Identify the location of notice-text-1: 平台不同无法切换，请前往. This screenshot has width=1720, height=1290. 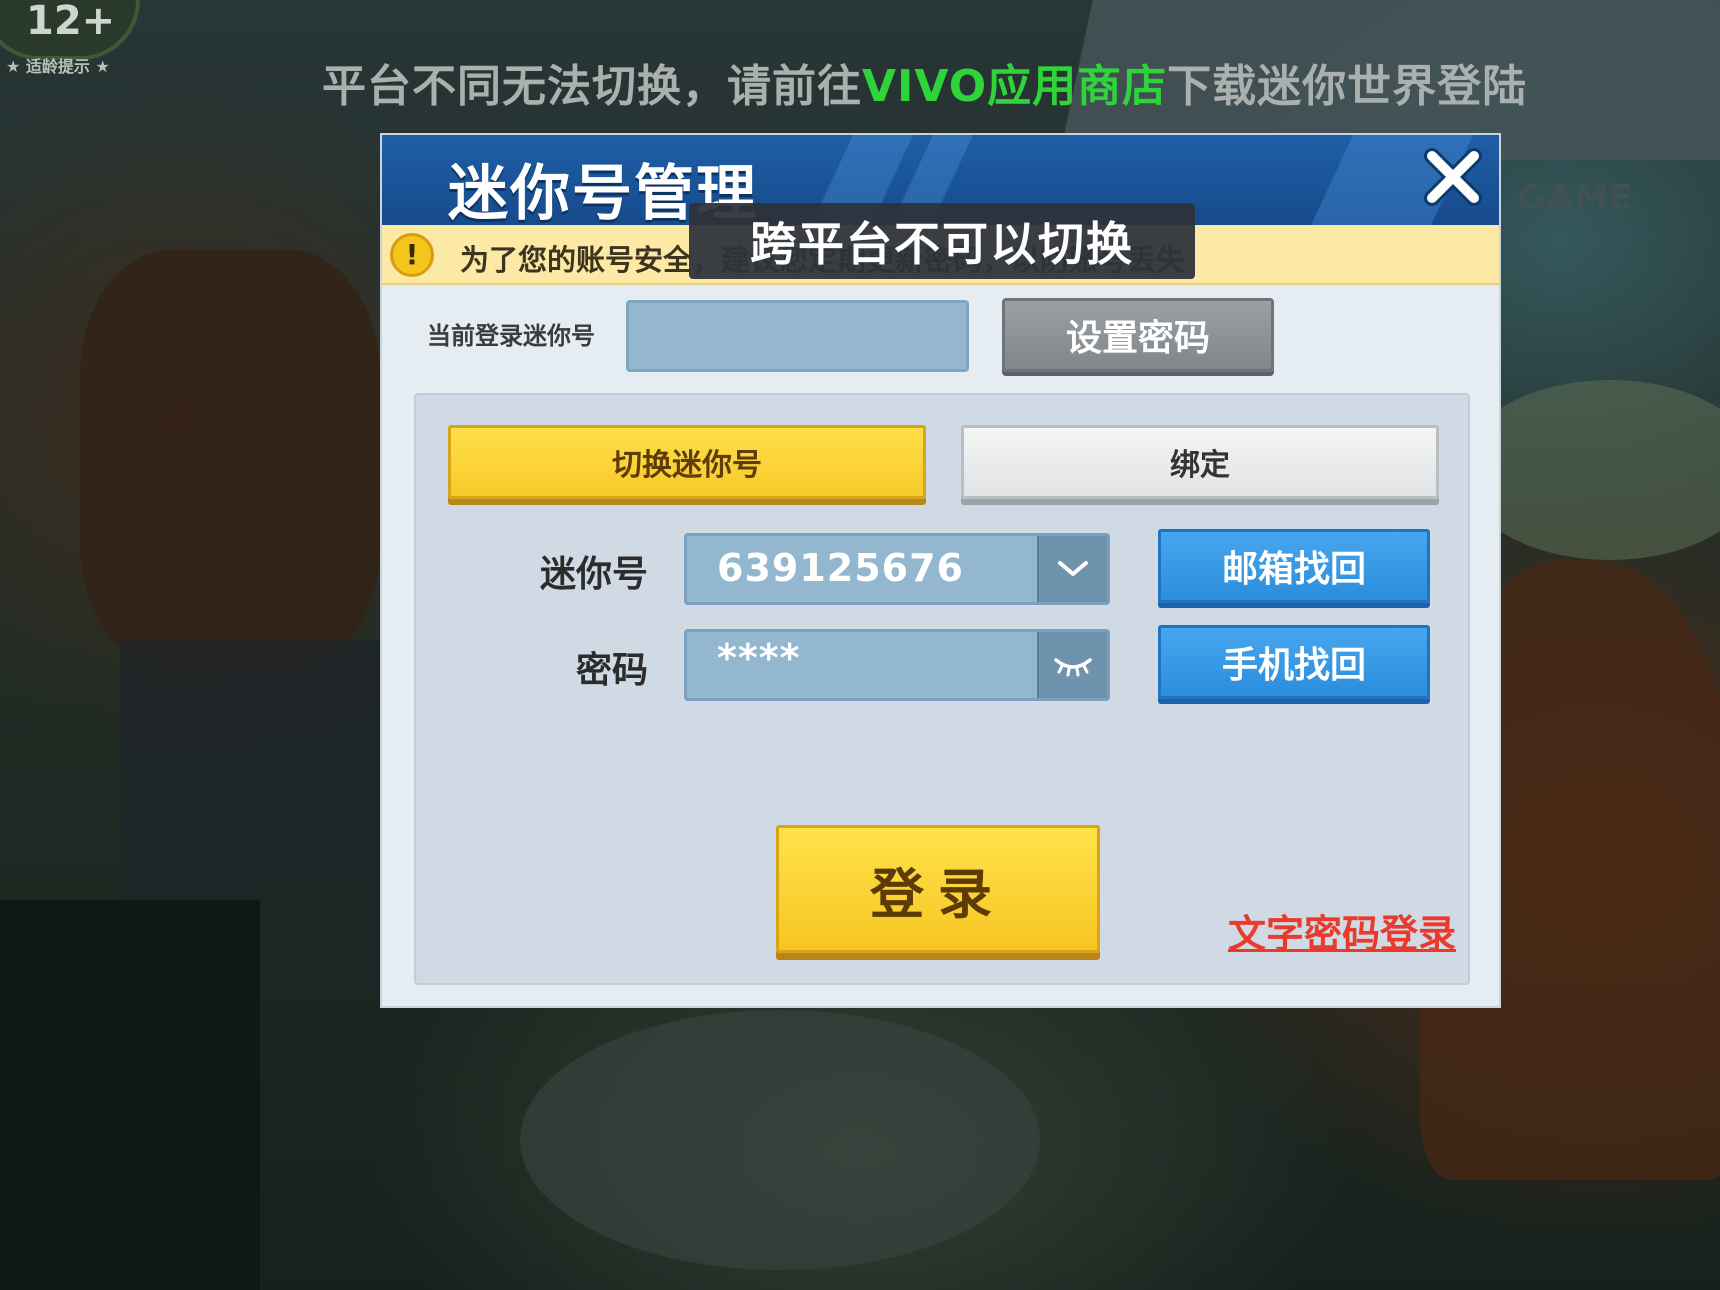
(592, 86).